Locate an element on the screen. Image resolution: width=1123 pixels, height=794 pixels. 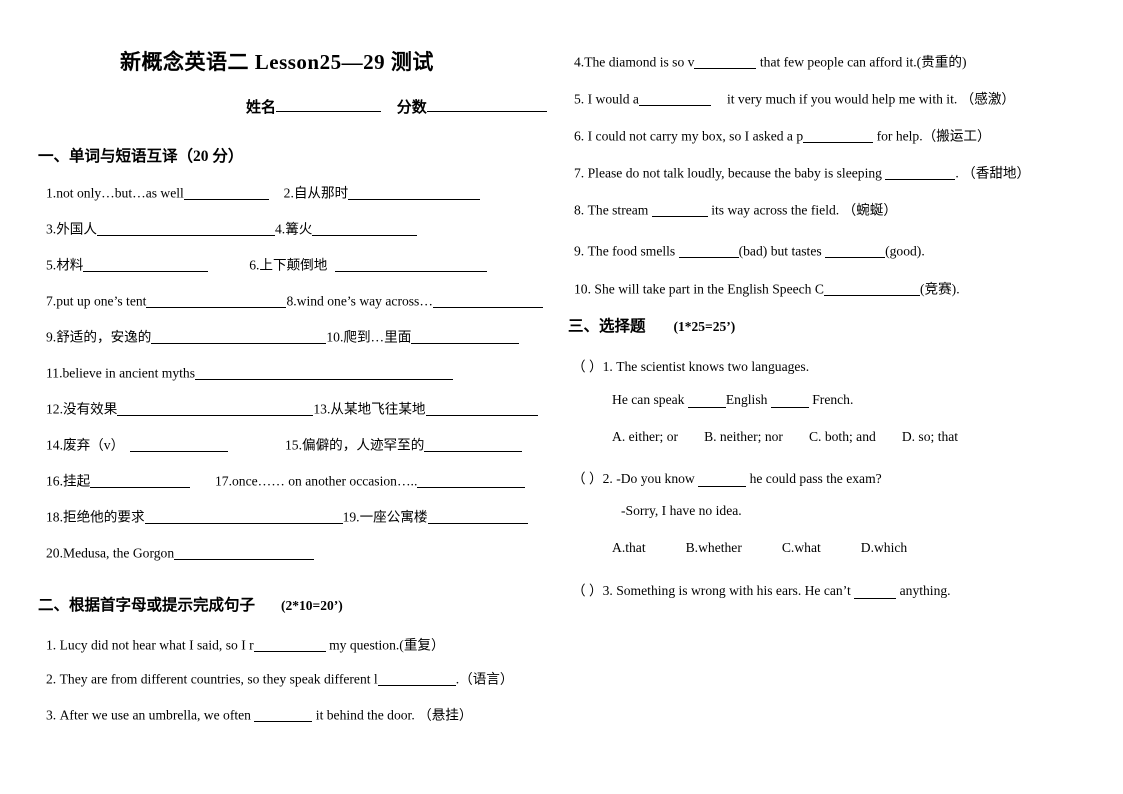
item-number: 2. is located at coordinates (51, 679).